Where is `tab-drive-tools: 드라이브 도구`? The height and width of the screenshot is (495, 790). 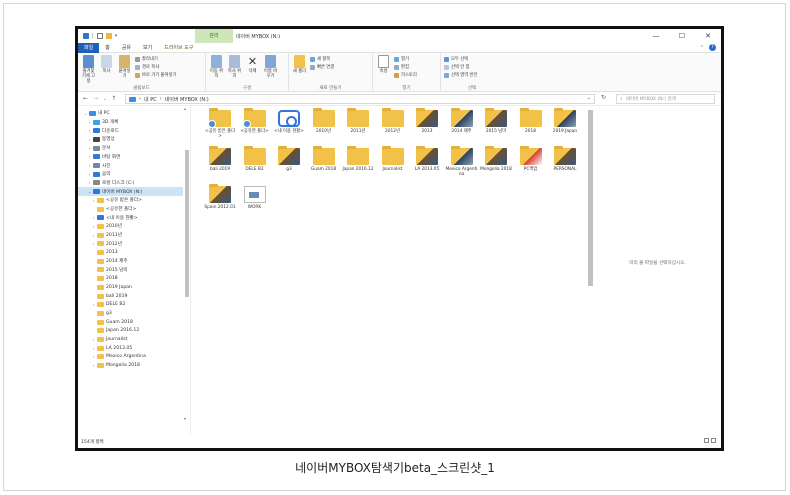 tab-drive-tools: 드라이브 도구 is located at coordinates (178, 48).